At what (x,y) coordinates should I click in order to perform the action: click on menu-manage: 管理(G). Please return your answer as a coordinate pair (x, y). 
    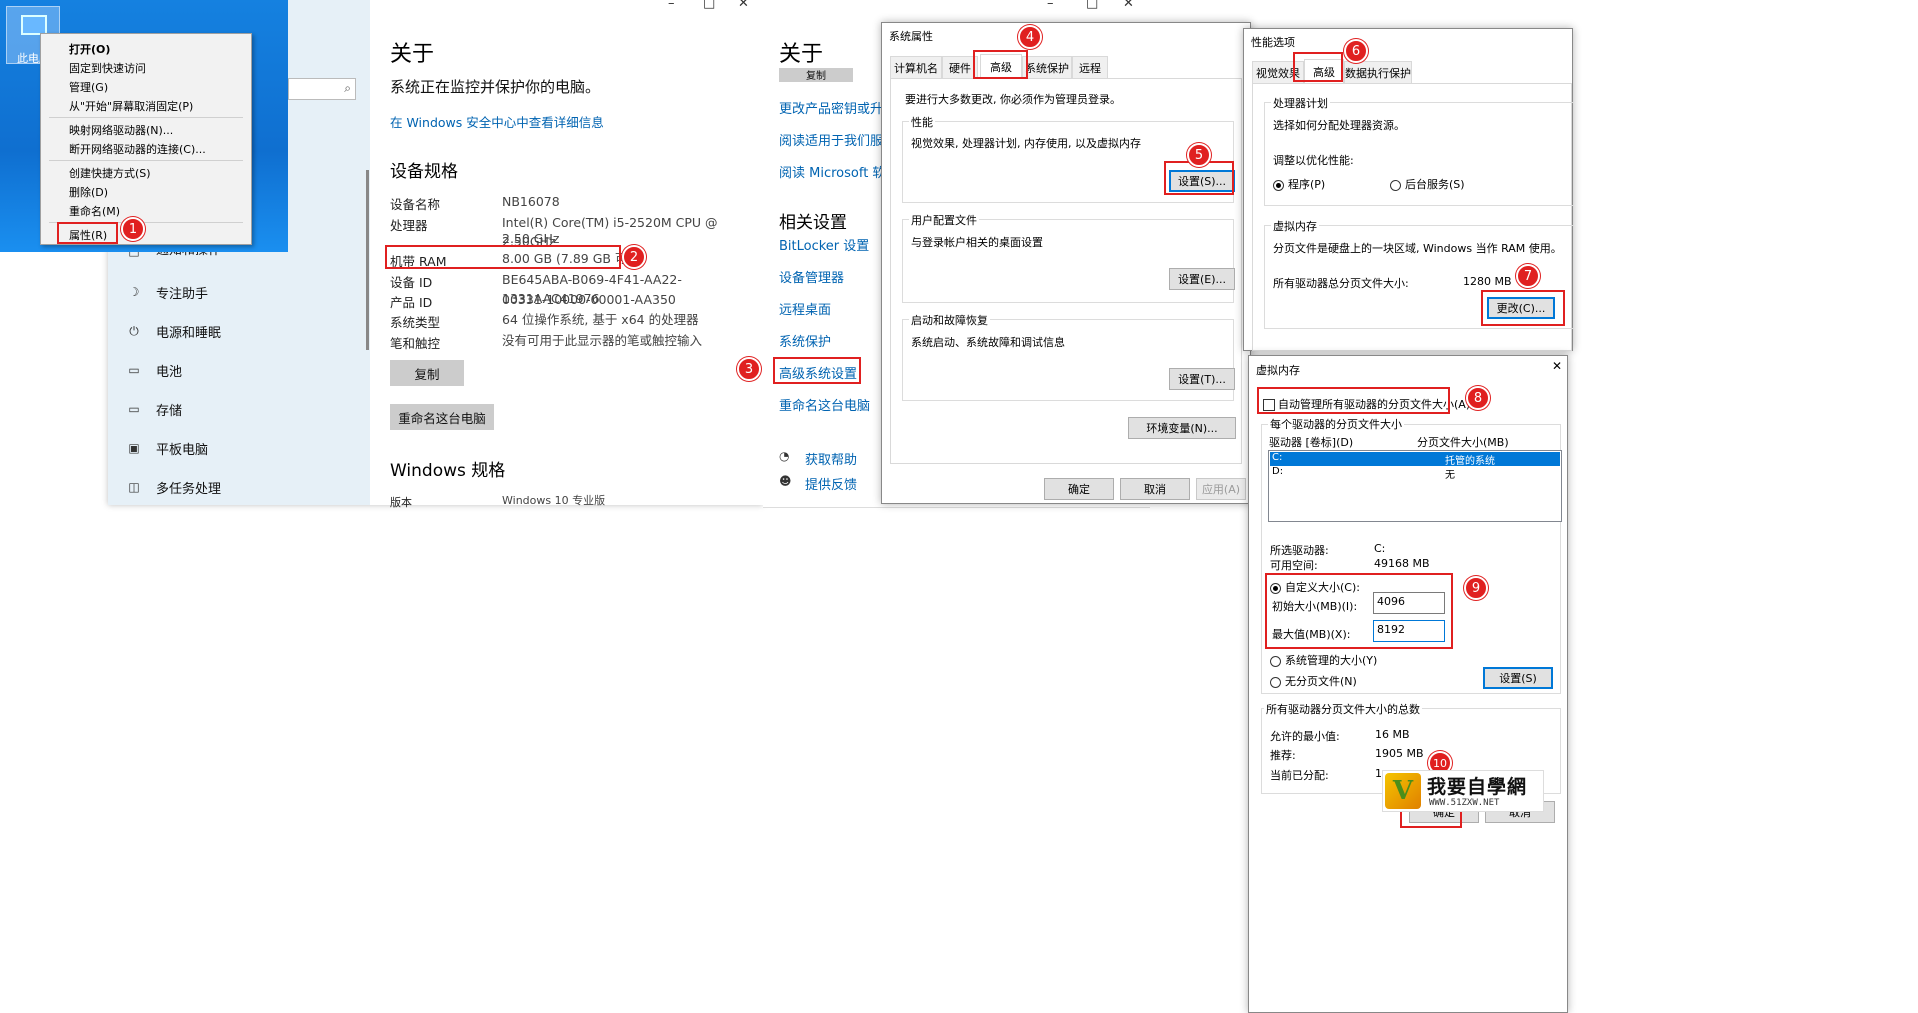
    Looking at the image, I should click on (88, 87).